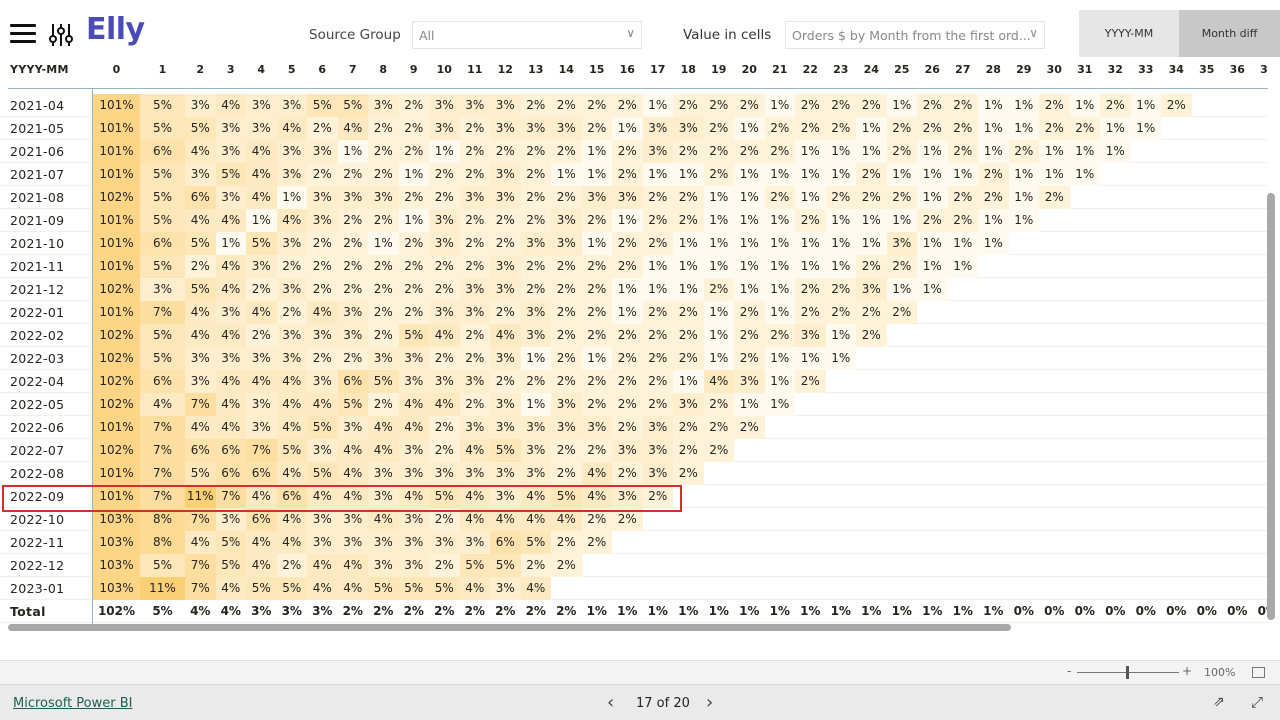  What do you see at coordinates (162, 450) in the screenshot?
I see `matrix-cell: 7%` at bounding box center [162, 450].